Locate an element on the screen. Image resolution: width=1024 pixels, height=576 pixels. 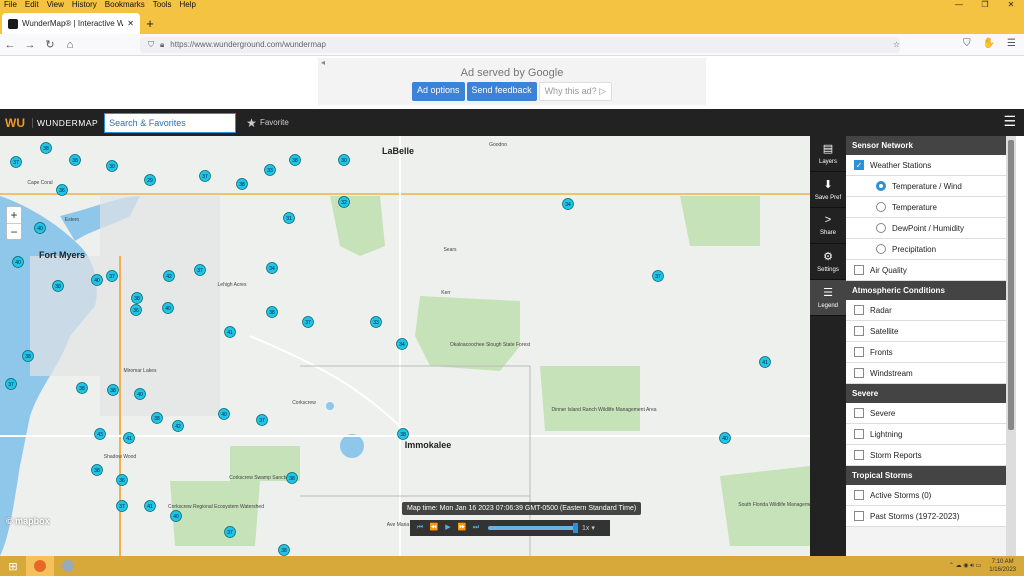
layer-option: Windstream is located at coordinates (926, 373).